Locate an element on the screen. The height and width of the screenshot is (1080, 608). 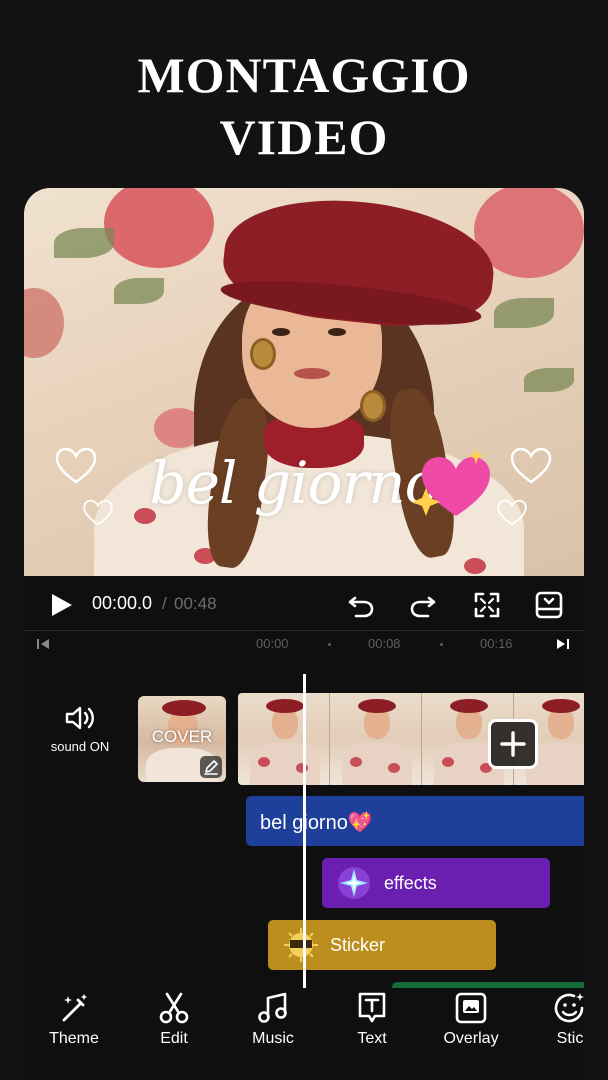
sticker-track-label: Sticker is located at coordinates (358, 945).